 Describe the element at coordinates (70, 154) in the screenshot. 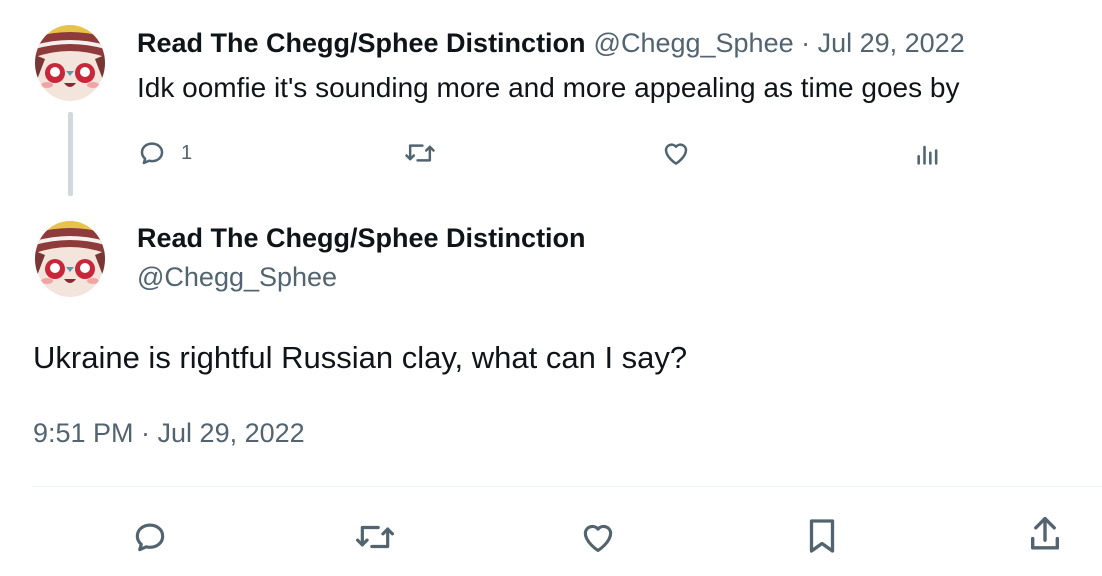

I see `thread-connector-line` at that location.